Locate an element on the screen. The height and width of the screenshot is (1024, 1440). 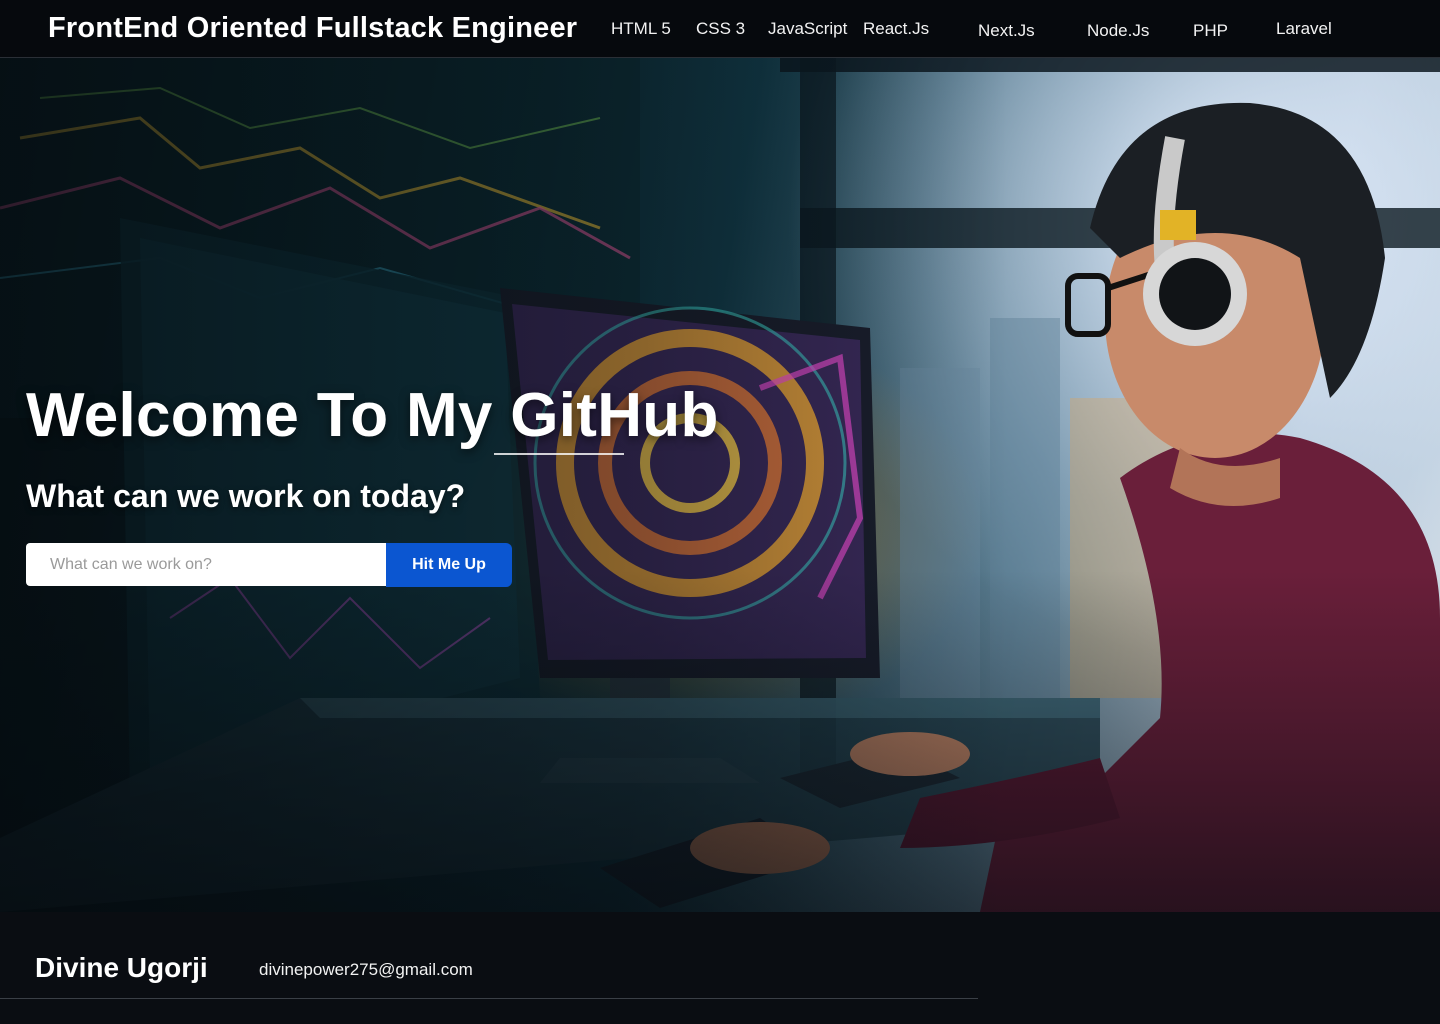
heading-underline is located at coordinates (559, 454).